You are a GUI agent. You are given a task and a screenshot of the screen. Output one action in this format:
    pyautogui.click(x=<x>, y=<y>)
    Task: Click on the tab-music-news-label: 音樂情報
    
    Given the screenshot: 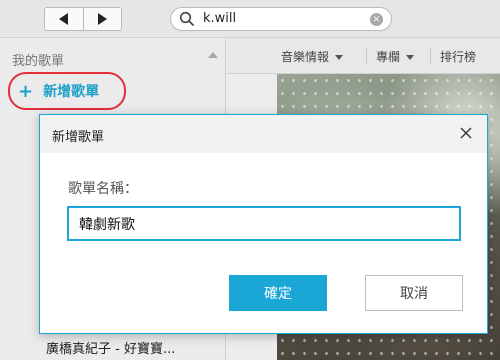 What is the action you would take?
    pyautogui.click(x=305, y=57)
    